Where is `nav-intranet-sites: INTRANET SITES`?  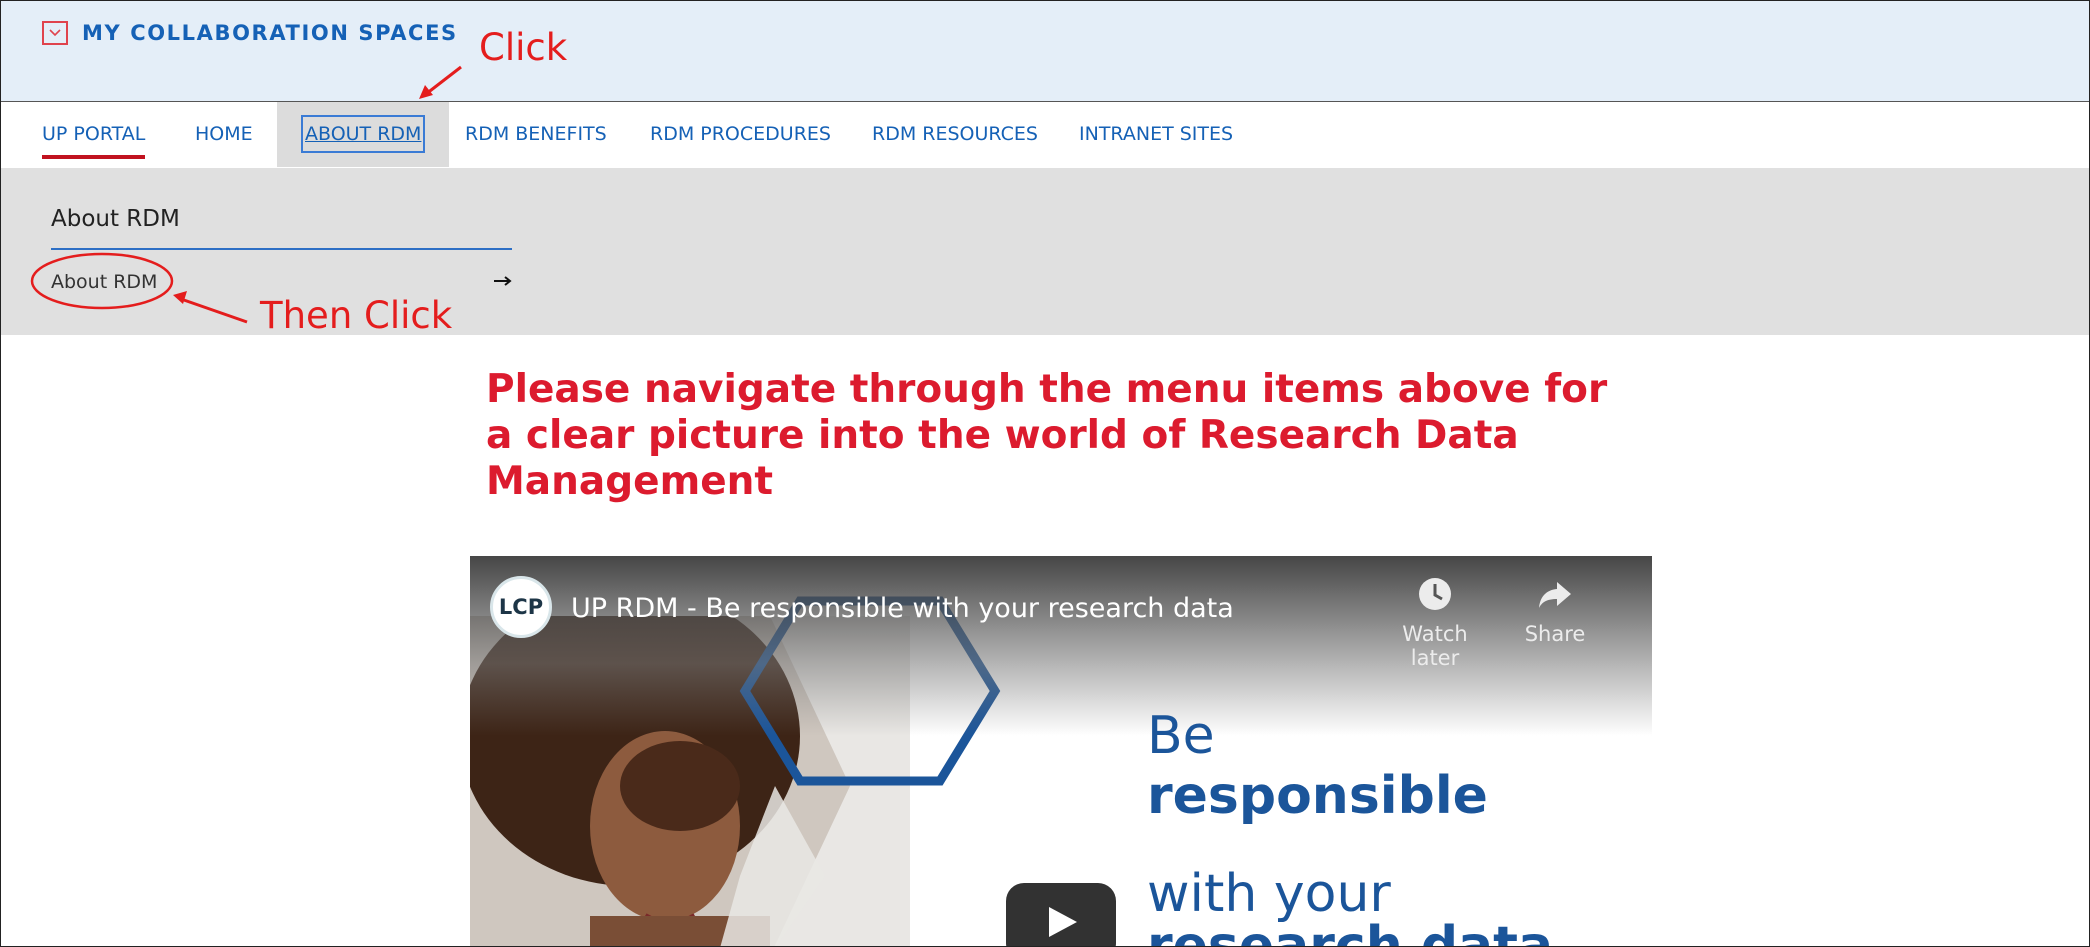 nav-intranet-sites: INTRANET SITES is located at coordinates (1156, 134).